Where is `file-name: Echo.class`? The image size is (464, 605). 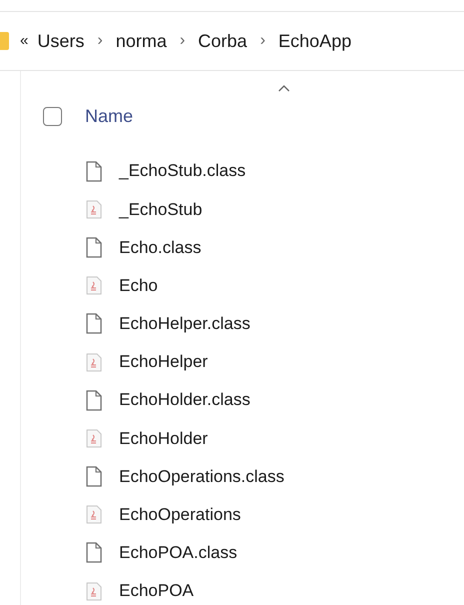 file-name: Echo.class is located at coordinates (160, 247).